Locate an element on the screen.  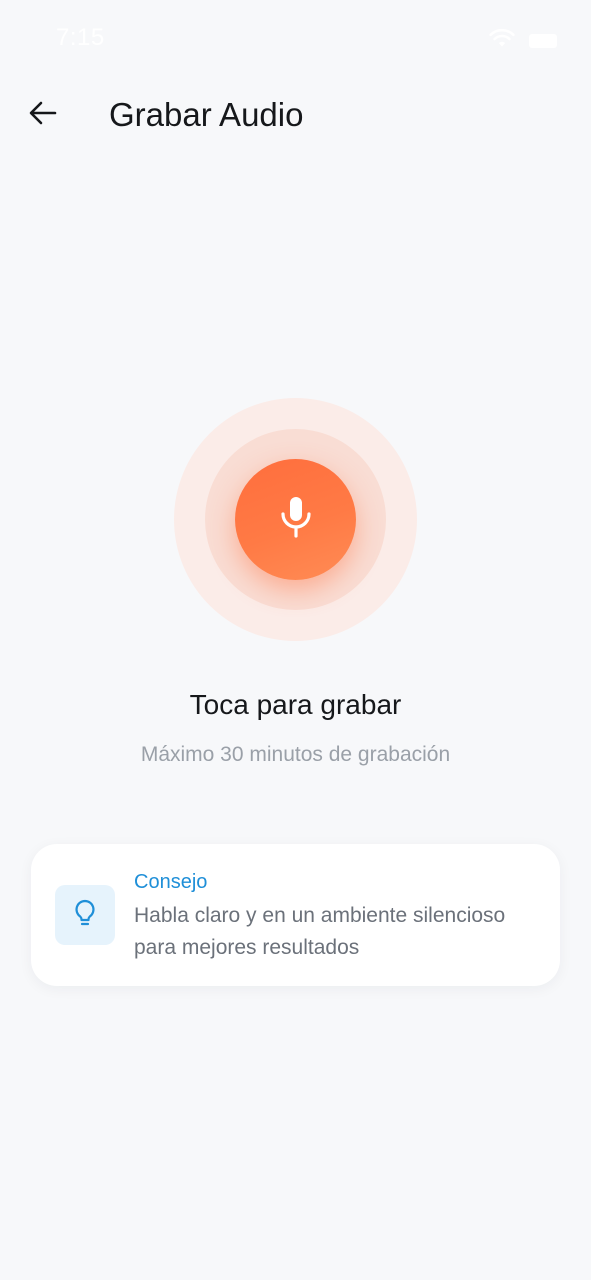
lightbulb-icon is located at coordinates (85, 915).